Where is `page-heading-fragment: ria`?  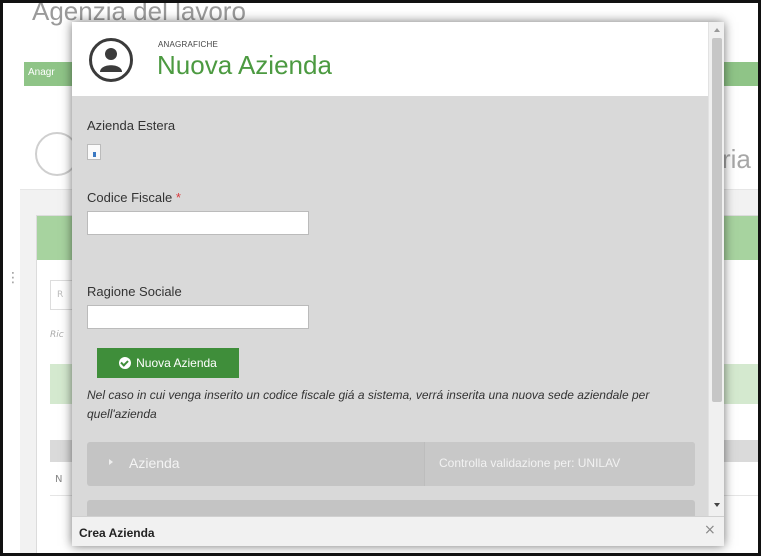
page-heading-fragment: ria is located at coordinates (736, 159).